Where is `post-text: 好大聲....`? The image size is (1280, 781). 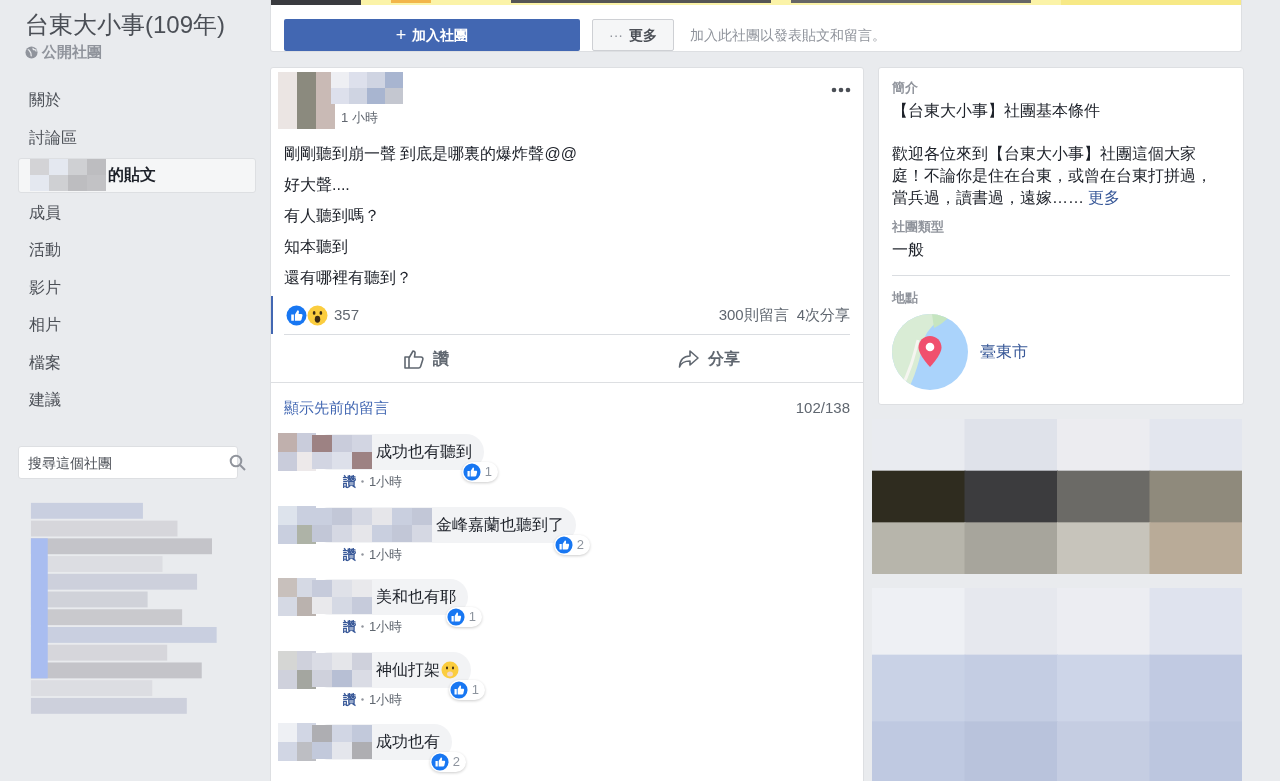 post-text: 好大聲.... is located at coordinates (317, 185).